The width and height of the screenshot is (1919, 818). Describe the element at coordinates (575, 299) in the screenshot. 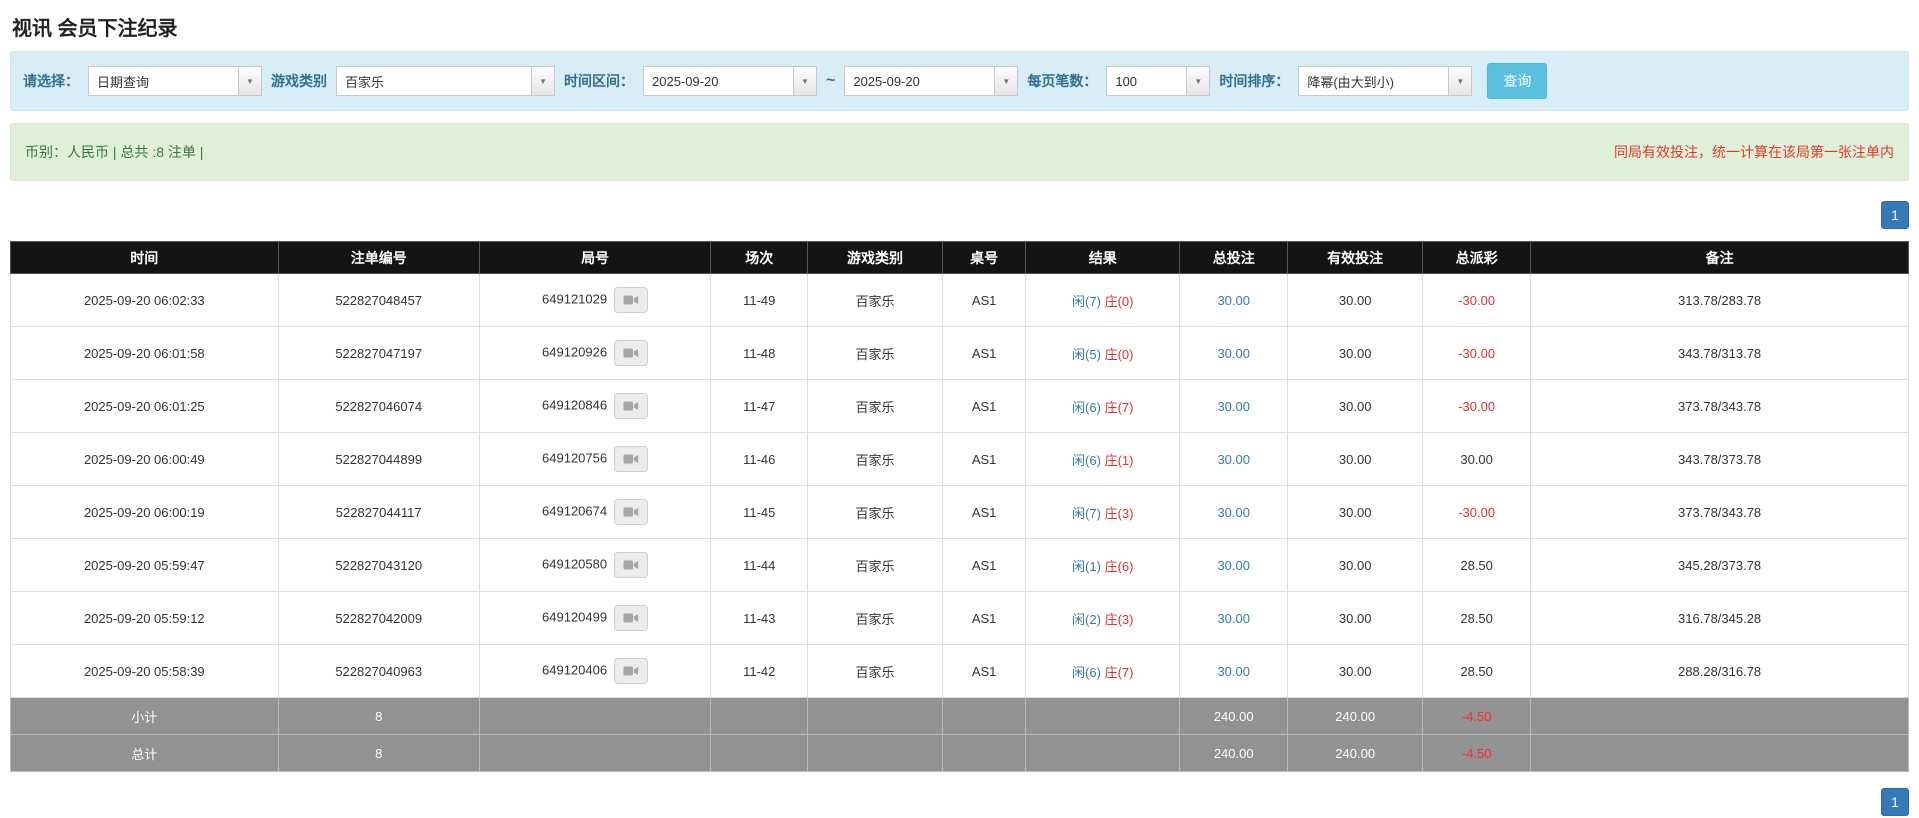

I see `round-number: 649121029` at that location.